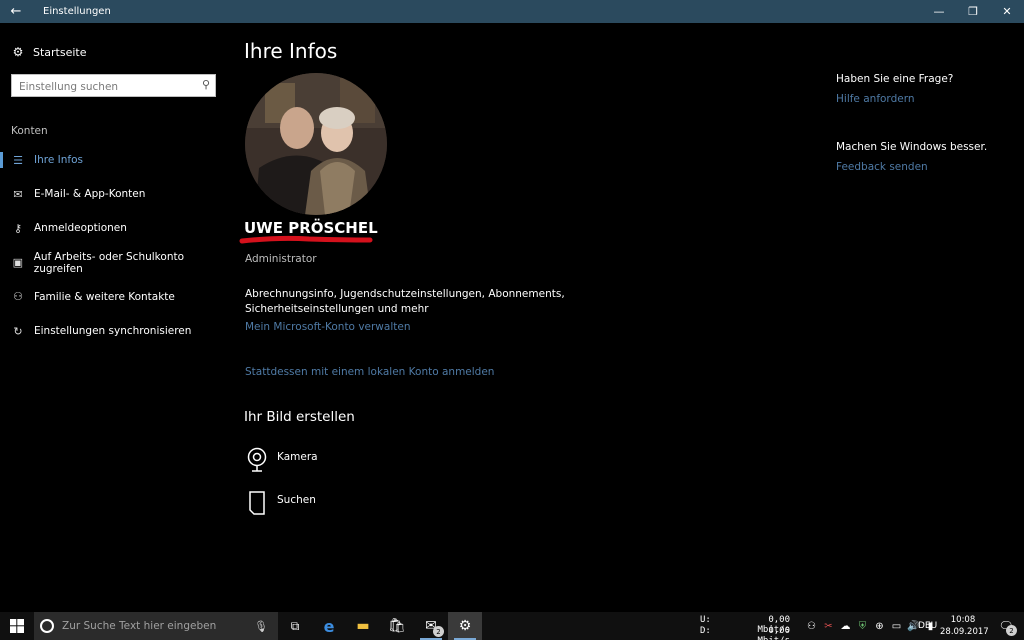 The image size is (1024, 640). What do you see at coordinates (705, 631) in the screenshot?
I see `net-down-label: D:` at bounding box center [705, 631].